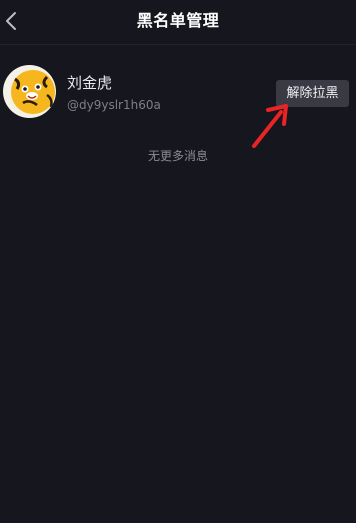 This screenshot has height=523, width=356. I want to click on user-name: 刘金虎, so click(90, 83).